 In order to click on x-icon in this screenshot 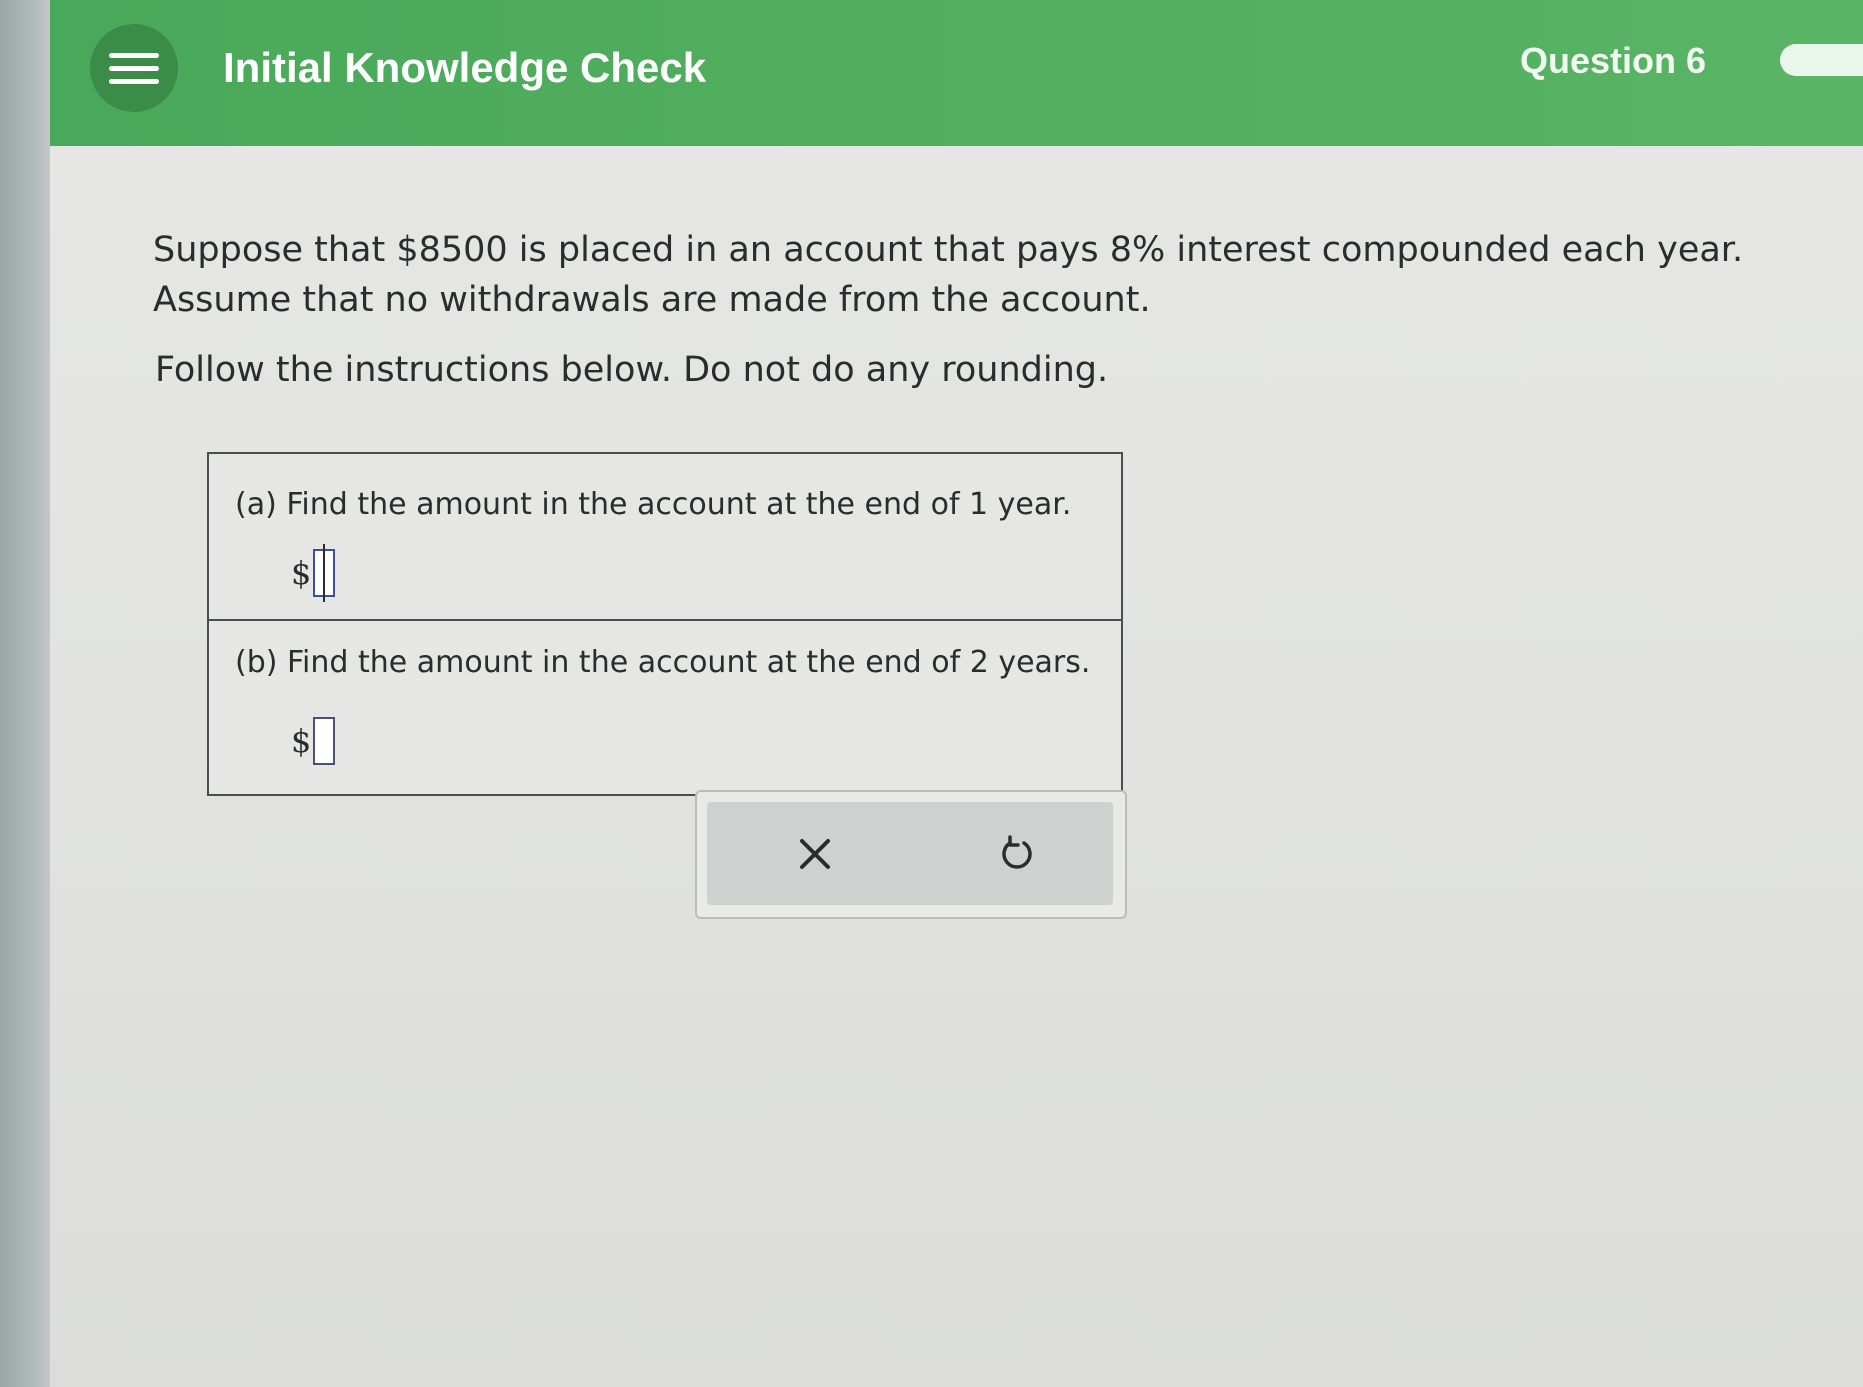, I will do `click(815, 854)`.